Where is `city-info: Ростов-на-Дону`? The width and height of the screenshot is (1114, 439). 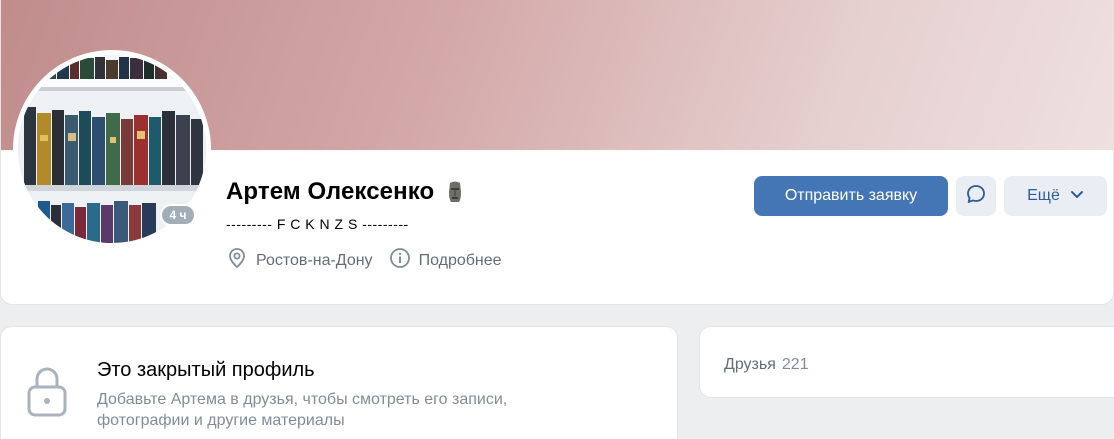
city-info: Ростов-на-Дону is located at coordinates (299, 260).